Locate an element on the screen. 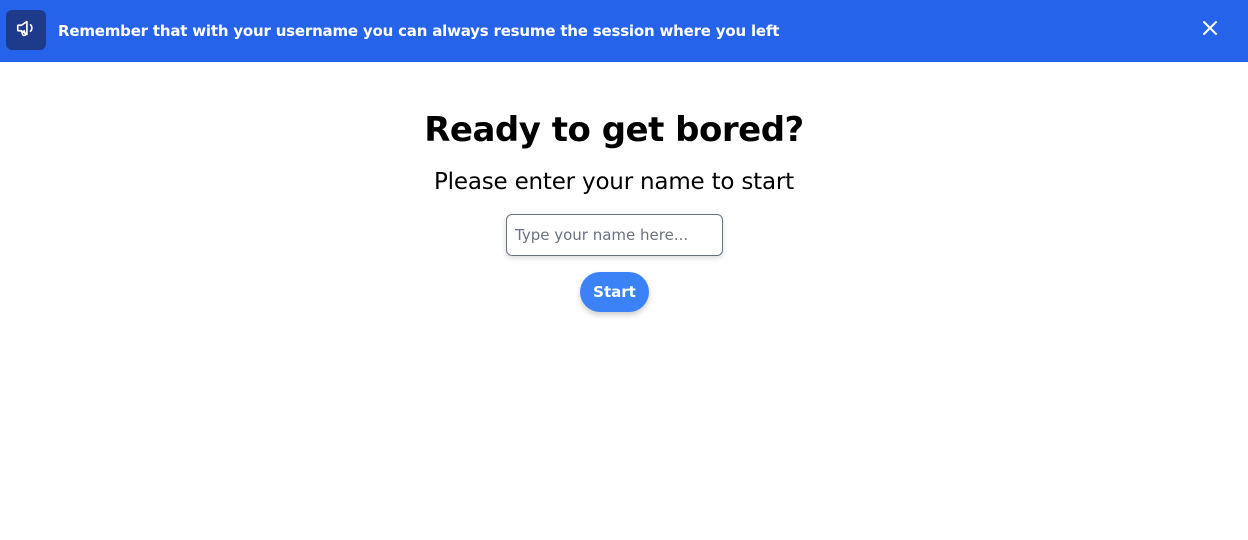 Image resolution: width=1248 pixels, height=540 pixels. start-button: Start is located at coordinates (614, 292).